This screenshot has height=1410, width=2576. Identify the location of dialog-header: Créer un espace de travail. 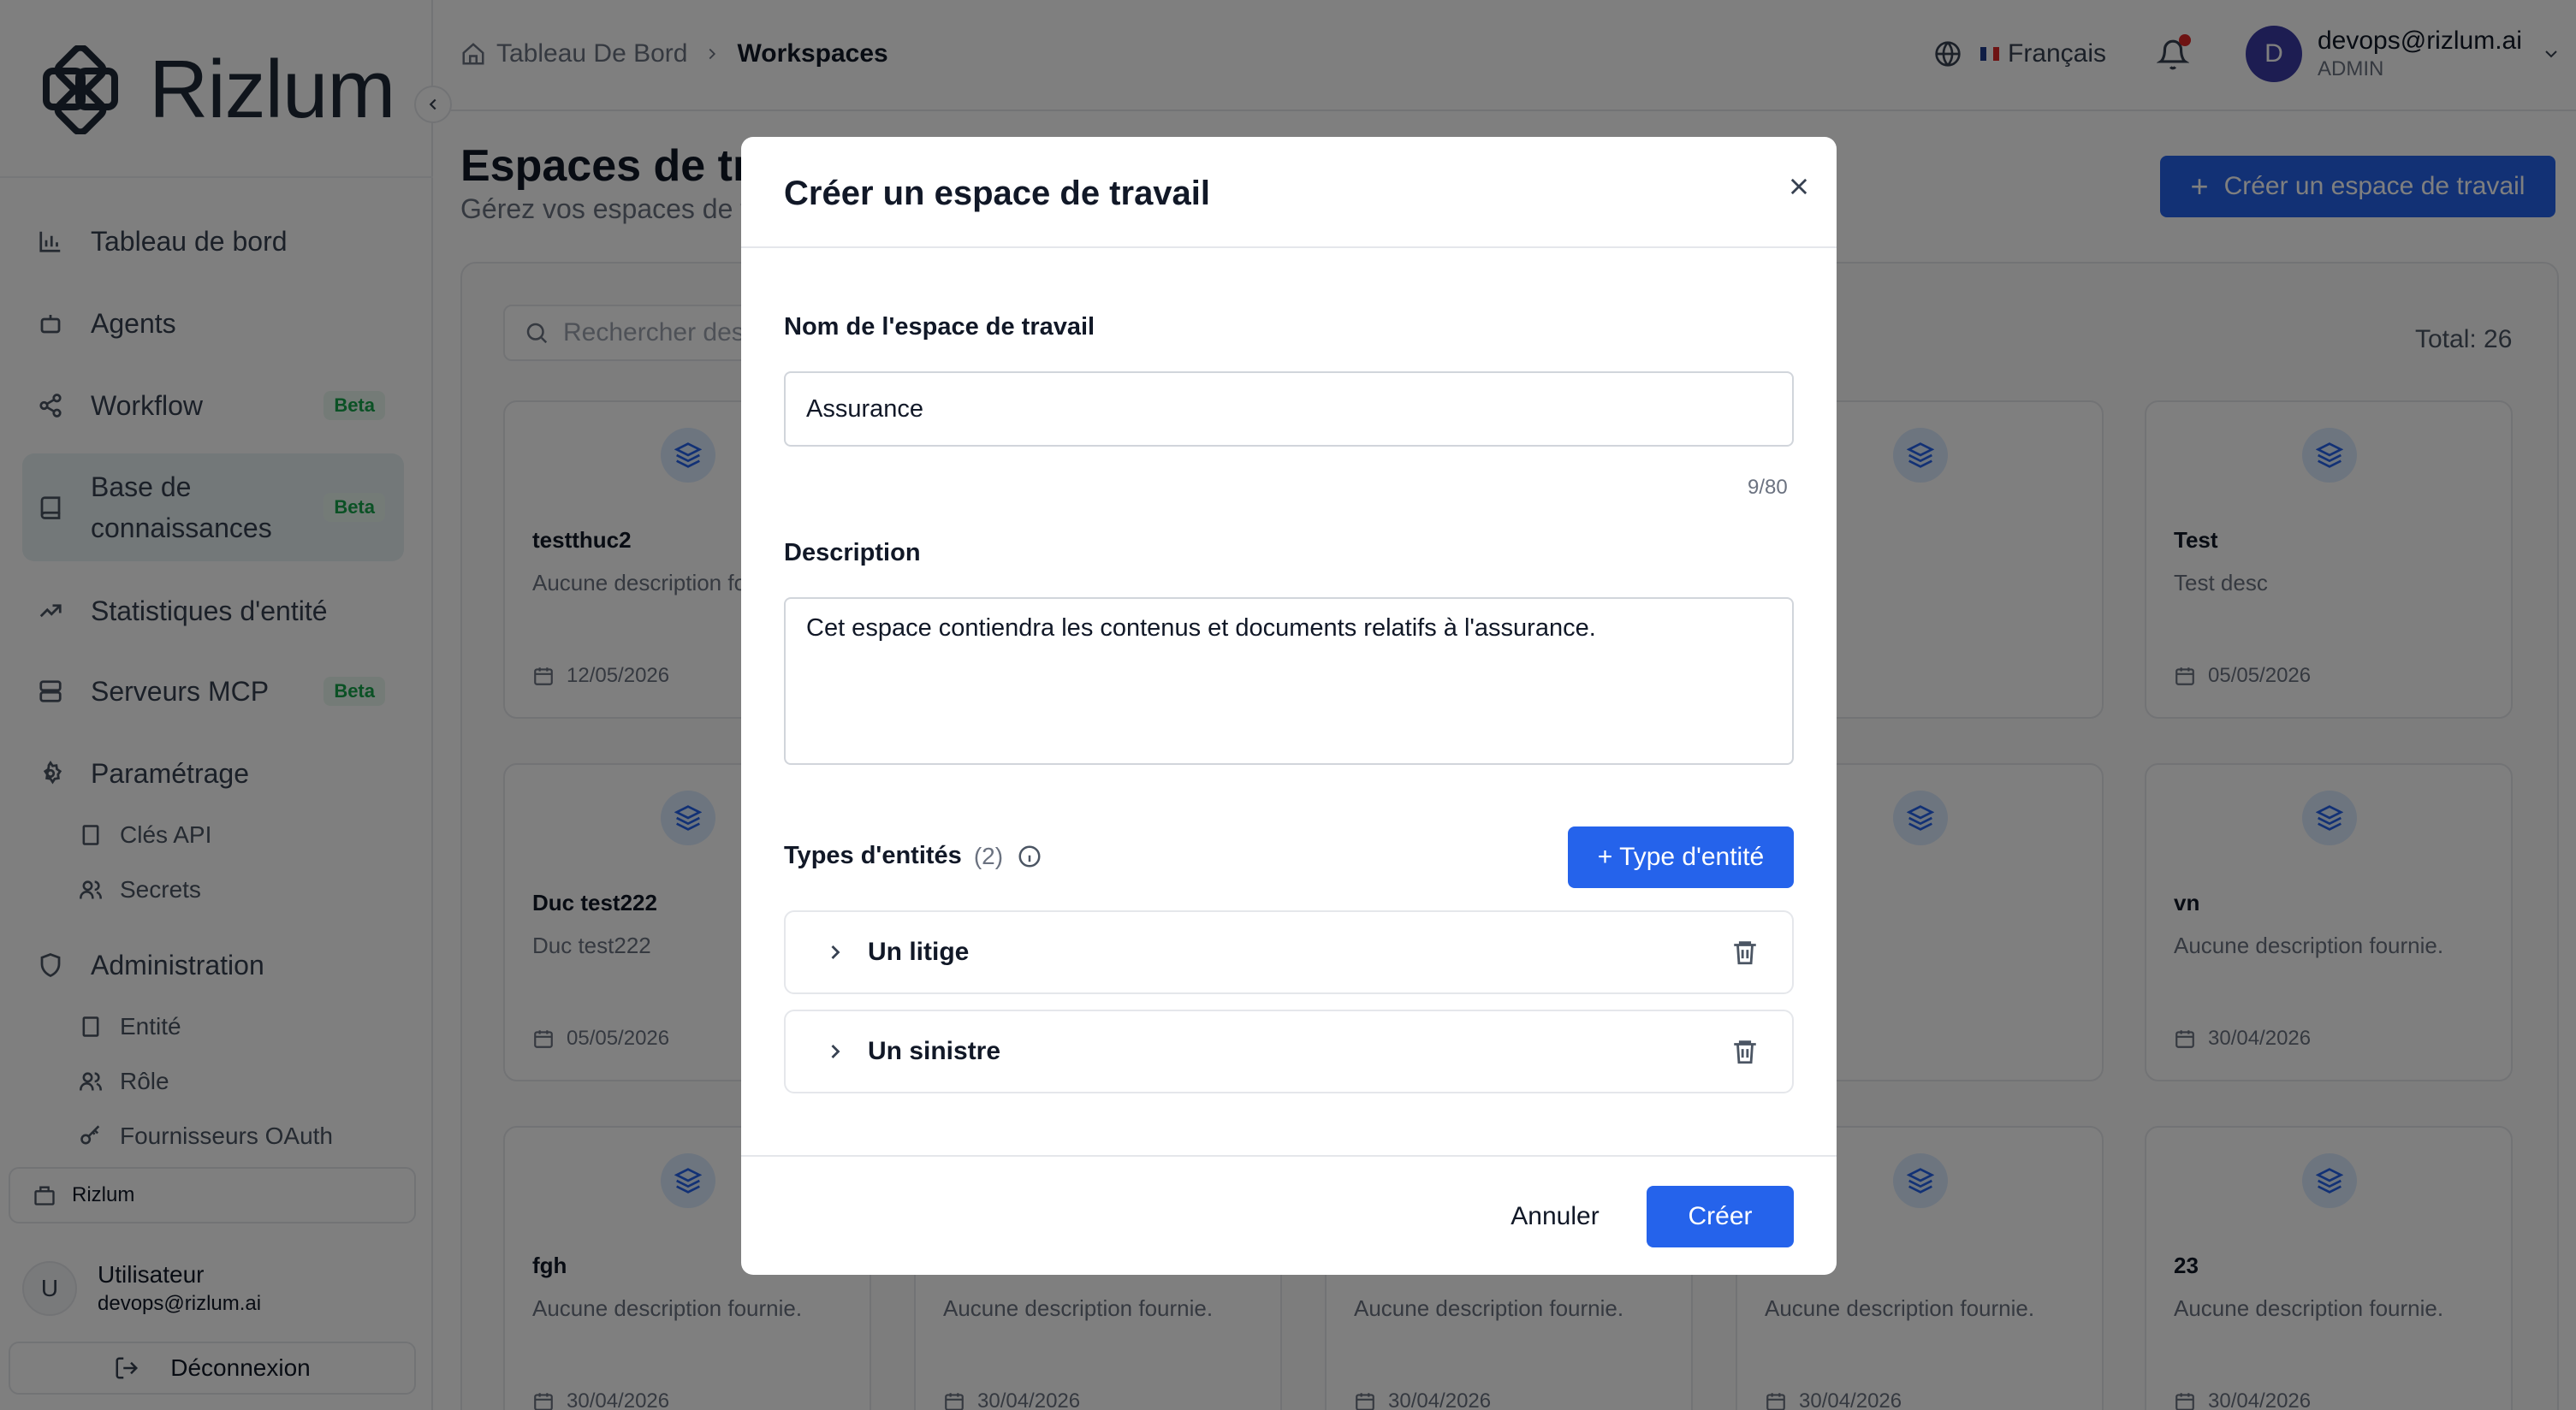
(1289, 192).